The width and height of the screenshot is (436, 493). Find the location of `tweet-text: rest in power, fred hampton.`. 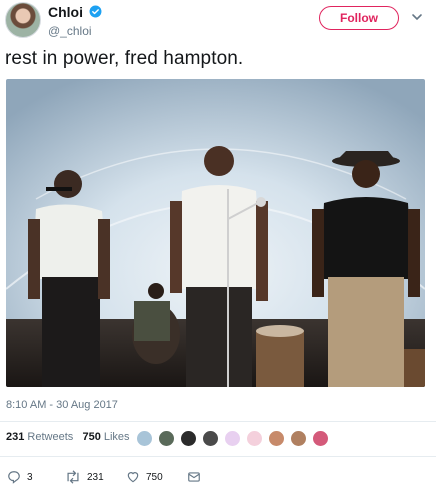

tweet-text: rest in power, fred hampton. is located at coordinates (124, 58).